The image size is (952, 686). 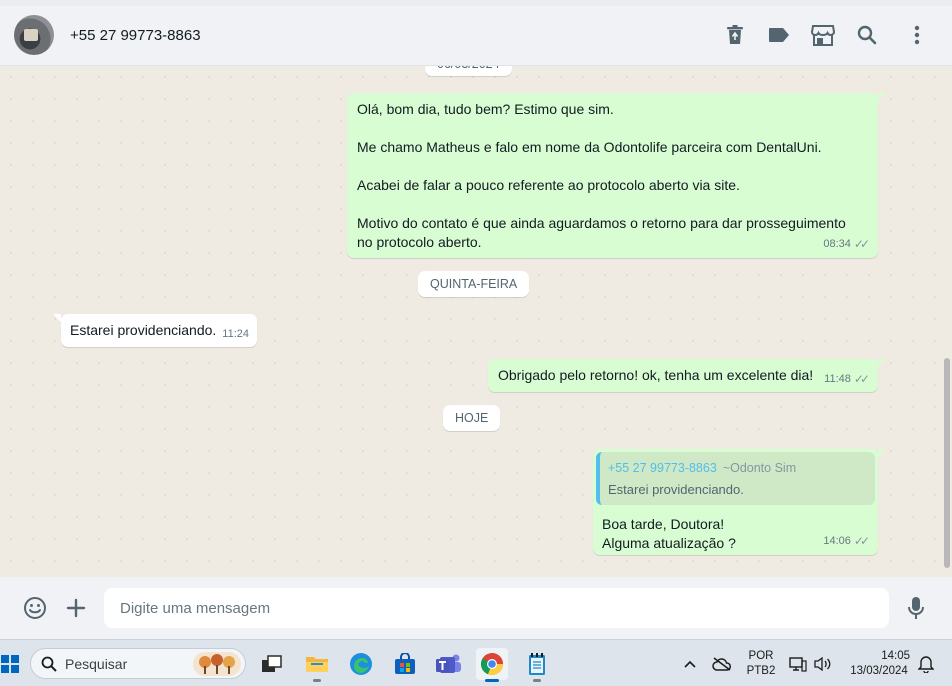 What do you see at coordinates (35, 608) in the screenshot?
I see `emoji-icon` at bounding box center [35, 608].